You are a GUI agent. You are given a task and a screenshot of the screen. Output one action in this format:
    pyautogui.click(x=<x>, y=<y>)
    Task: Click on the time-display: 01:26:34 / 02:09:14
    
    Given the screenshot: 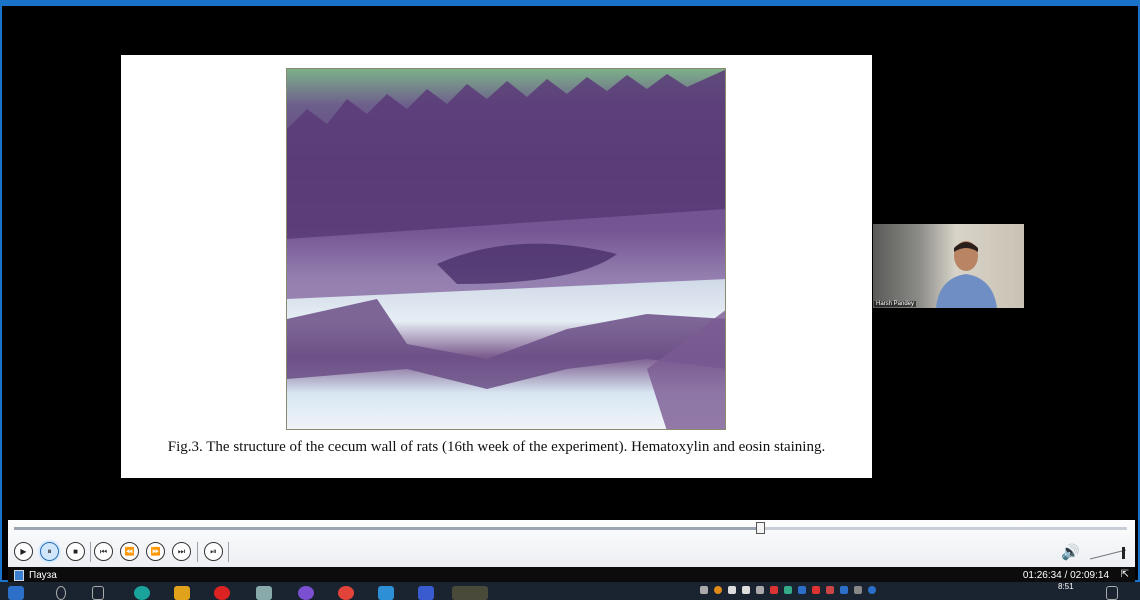 What is the action you would take?
    pyautogui.click(x=1065, y=575)
    